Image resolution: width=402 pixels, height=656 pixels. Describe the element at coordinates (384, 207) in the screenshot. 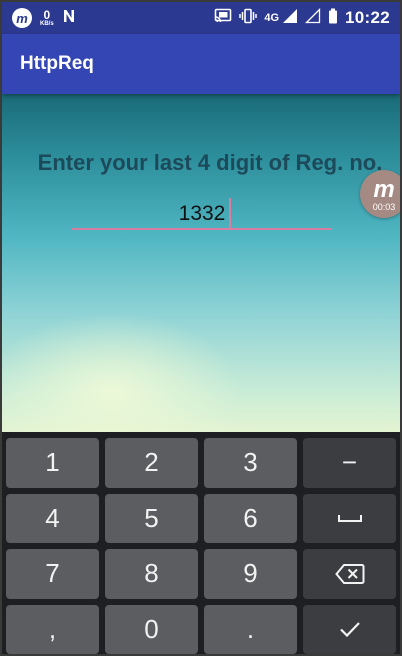

I see `recorder-timer: 00:03` at that location.